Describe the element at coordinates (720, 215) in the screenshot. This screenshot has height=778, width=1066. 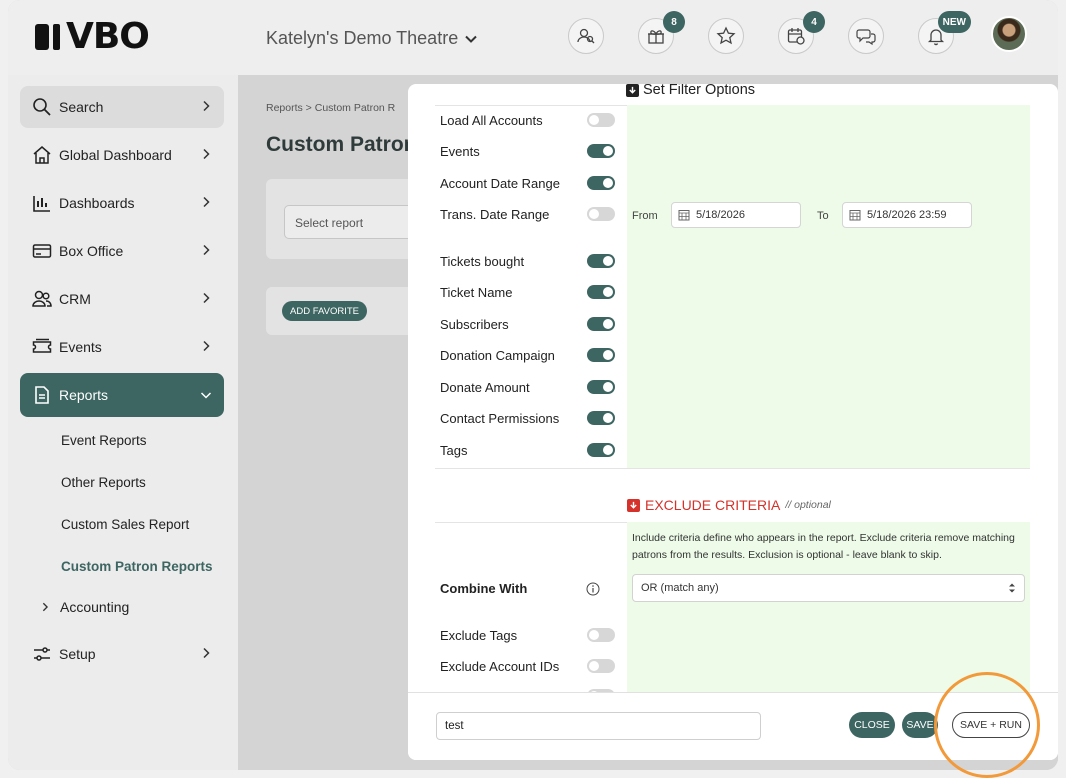
I see `date-from-value: 5/18/2026` at that location.